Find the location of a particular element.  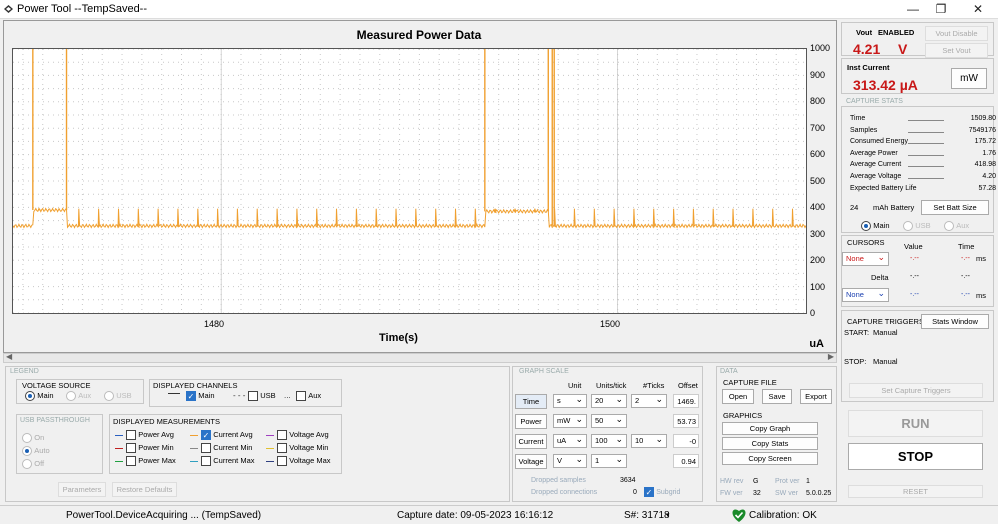

power-min-checkbox: Power Min is located at coordinates (150, 448).